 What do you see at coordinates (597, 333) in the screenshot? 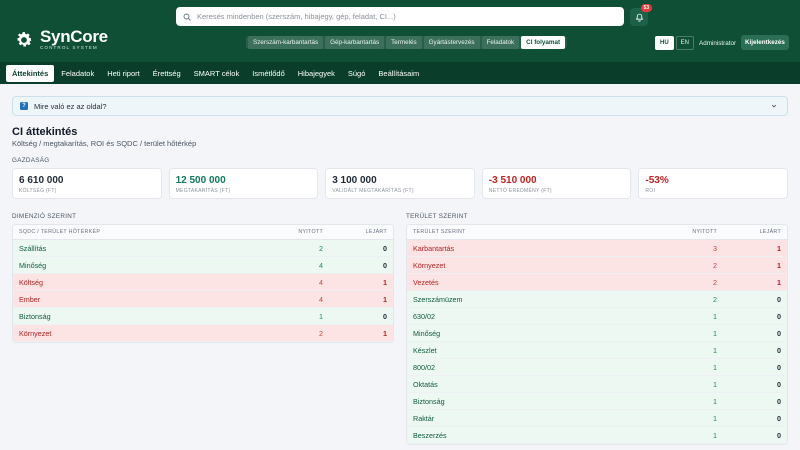
I see `table-row: Minőség 1 0` at bounding box center [597, 333].